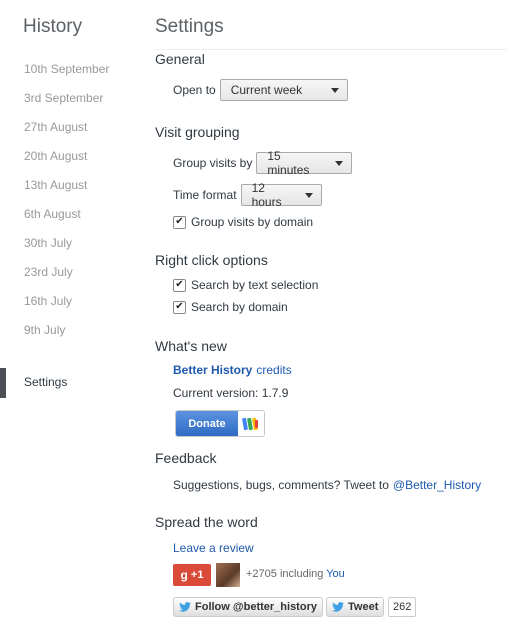 Image resolution: width=507 pixels, height=633 pixels. What do you see at coordinates (179, 285) in the screenshot?
I see `search-selection-checkbox: ✔` at bounding box center [179, 285].